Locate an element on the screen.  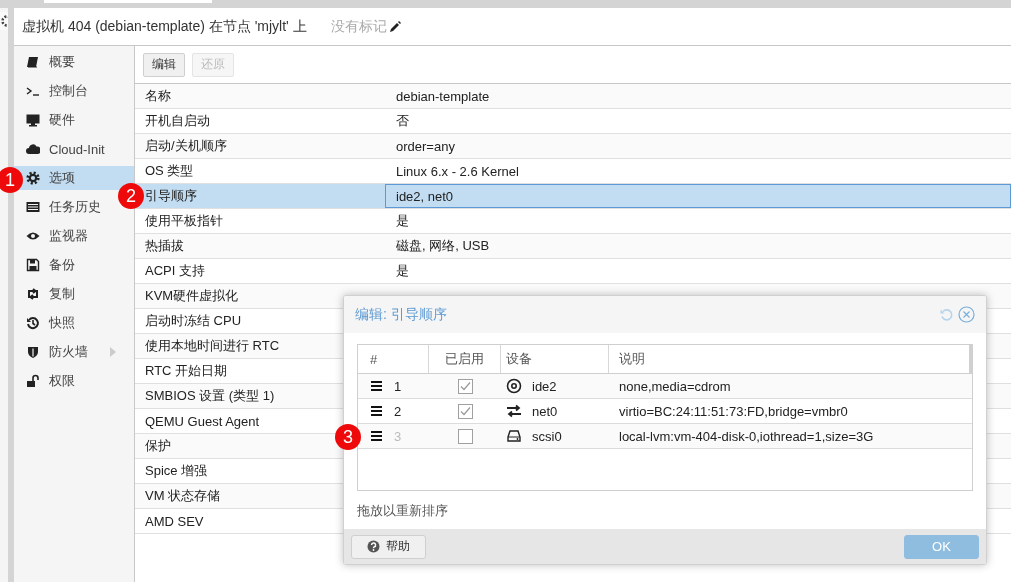
option-value: order=any is located at coordinates (425, 146).